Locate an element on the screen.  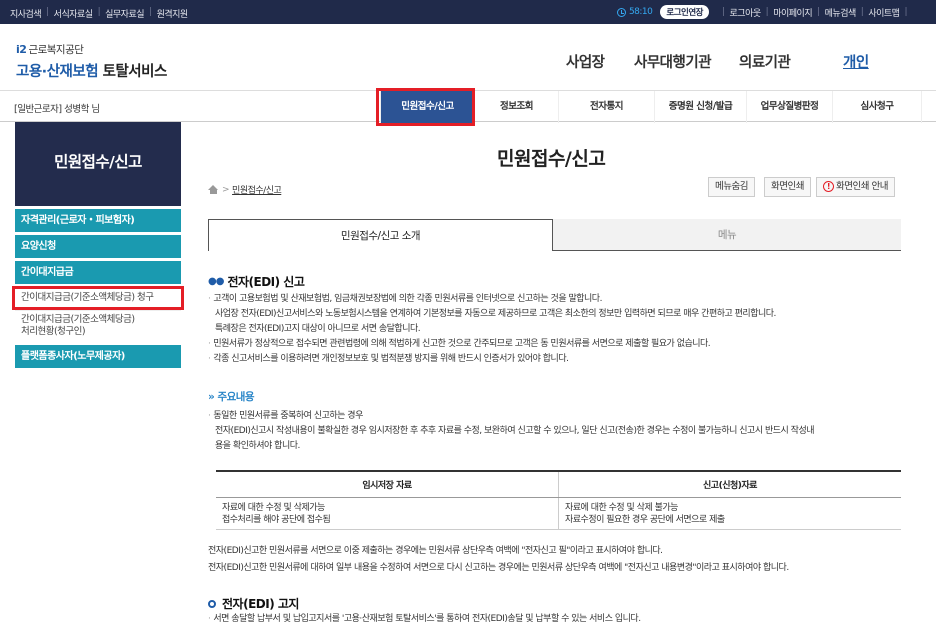
session-timer: 58:10 is located at coordinates (634, 12).